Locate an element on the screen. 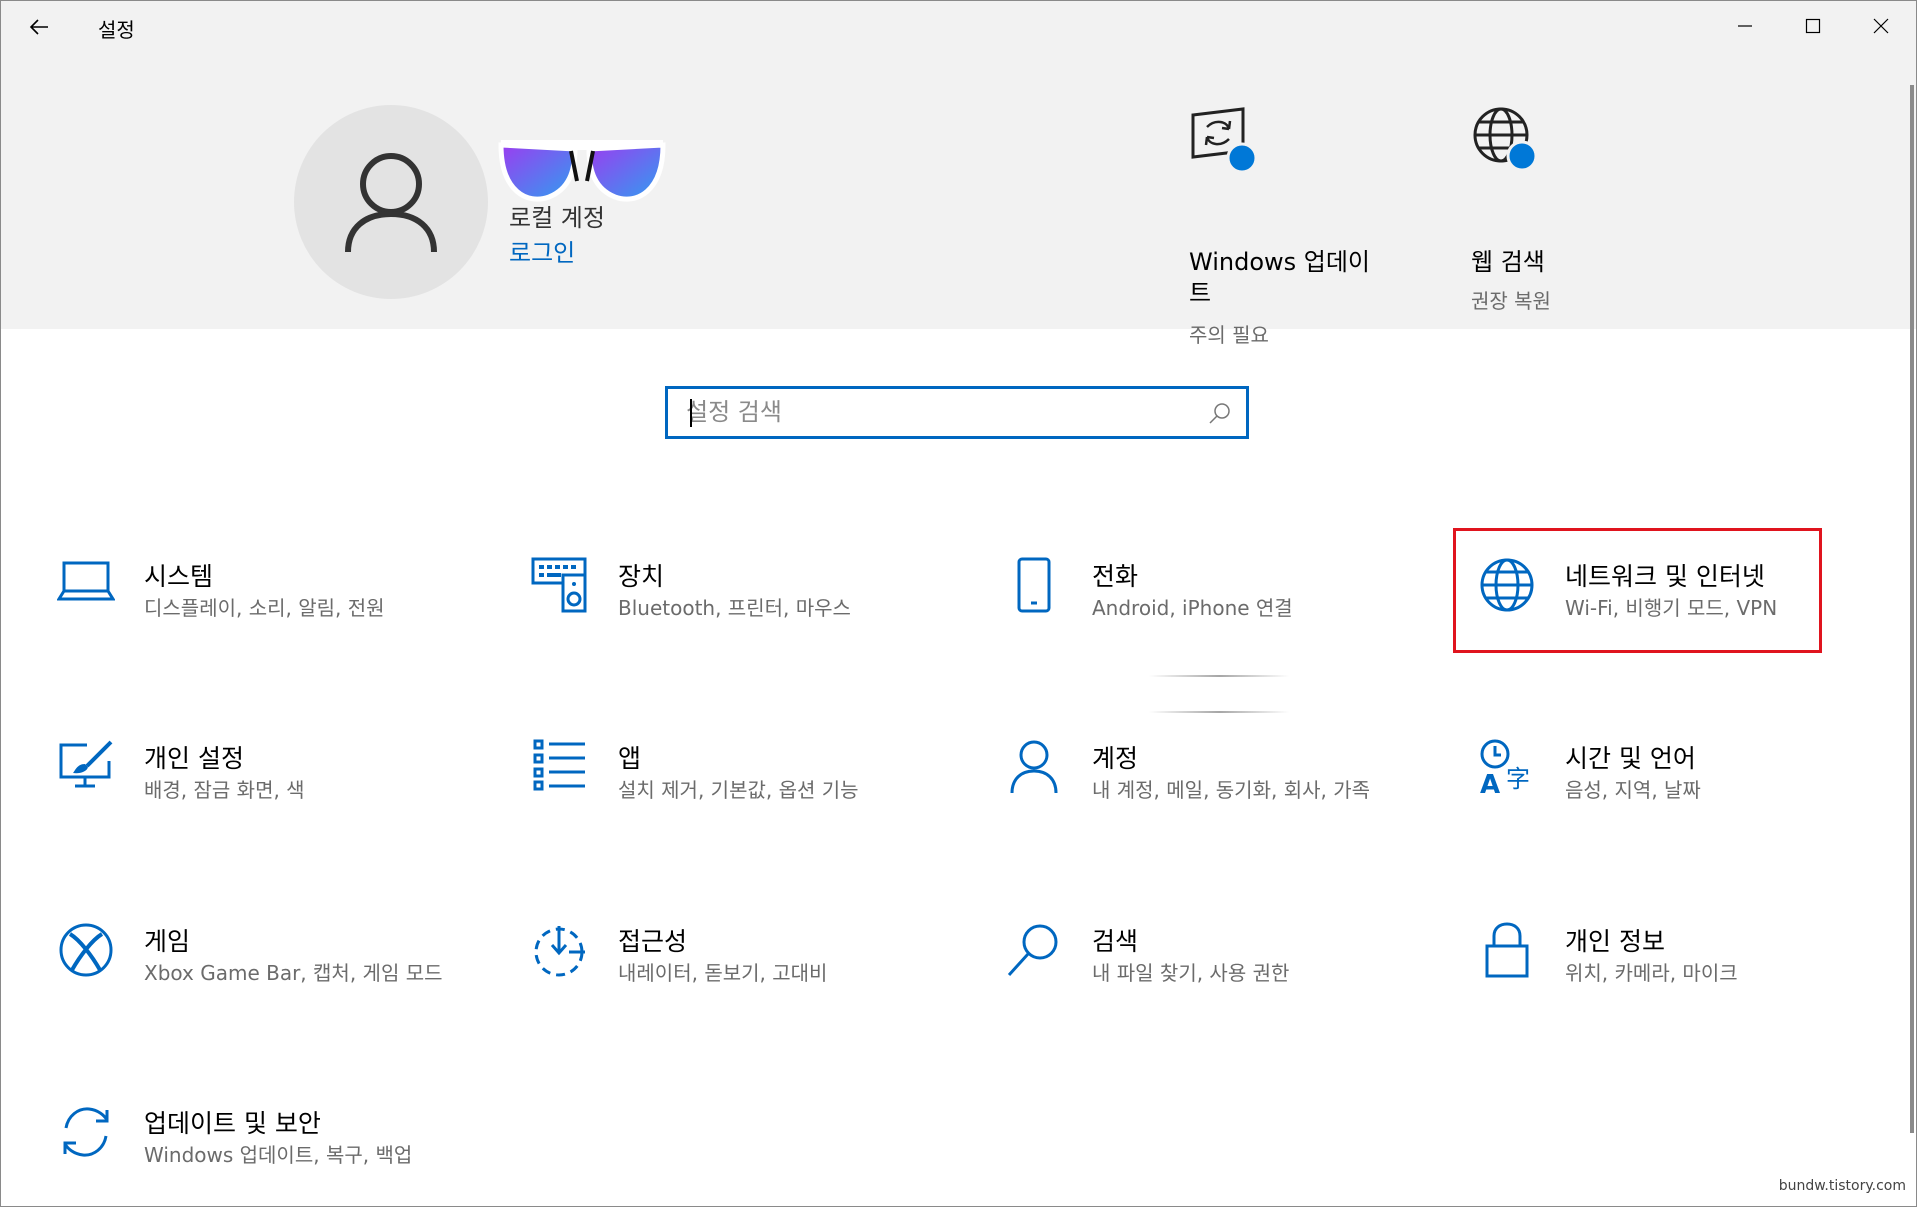 Image resolution: width=1917 pixels, height=1207 pixels. scrollbar is located at coordinates (1912, 609).